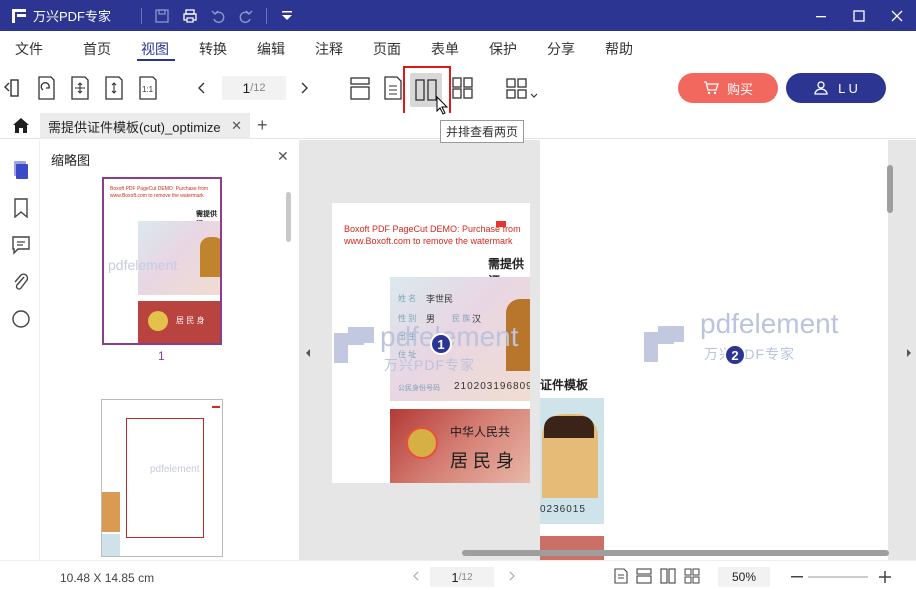  What do you see at coordinates (728, 88) in the screenshot?
I see `buy-button: 购买` at bounding box center [728, 88].